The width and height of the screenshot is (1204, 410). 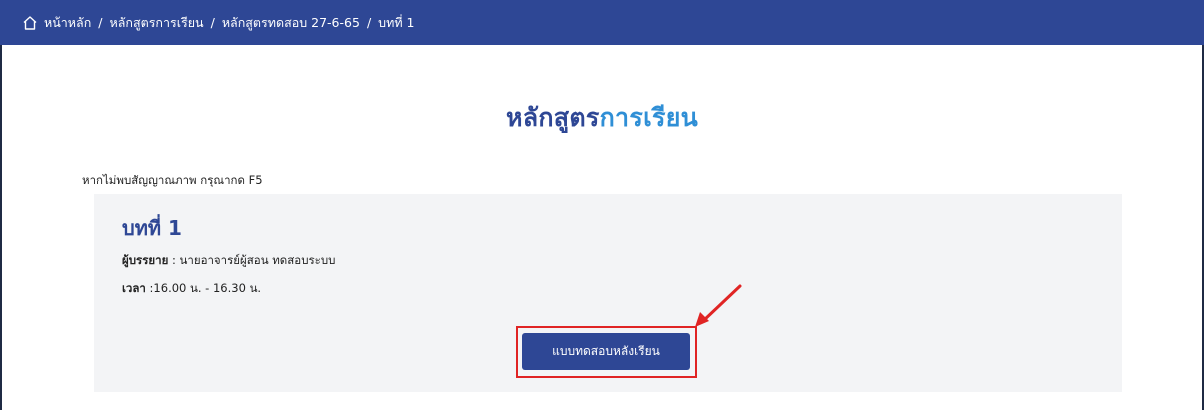 I want to click on annotation-arrow-icon, so click(x=718, y=305).